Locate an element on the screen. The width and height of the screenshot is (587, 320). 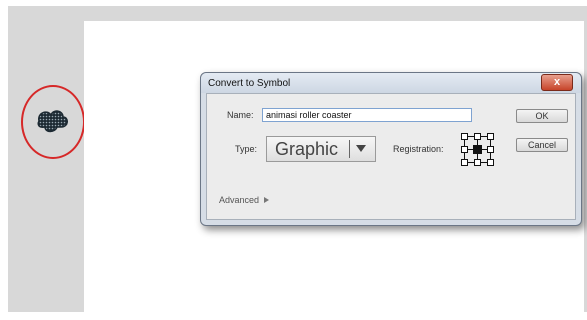
registration-point-center is located at coordinates (477, 149).